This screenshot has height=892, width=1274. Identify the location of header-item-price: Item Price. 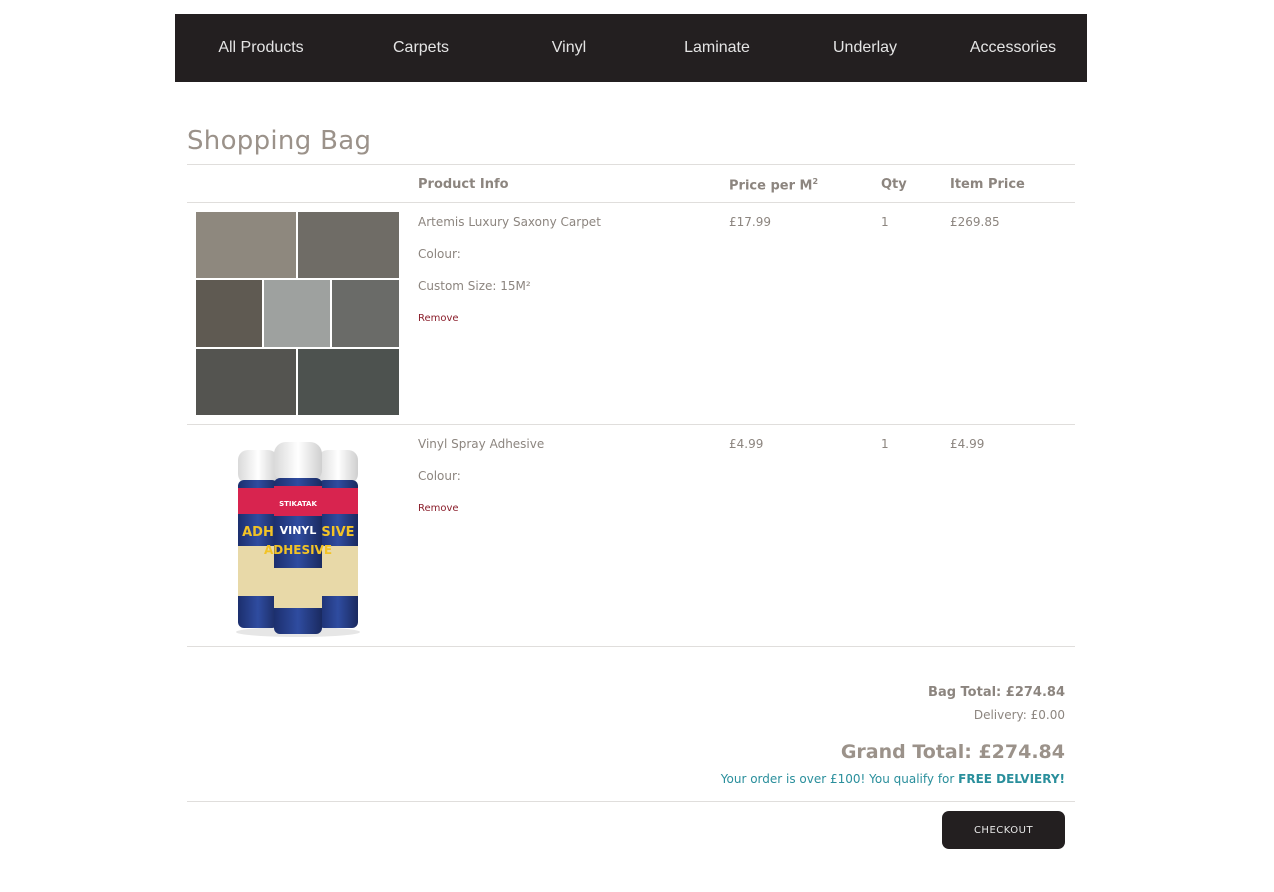
(987, 184).